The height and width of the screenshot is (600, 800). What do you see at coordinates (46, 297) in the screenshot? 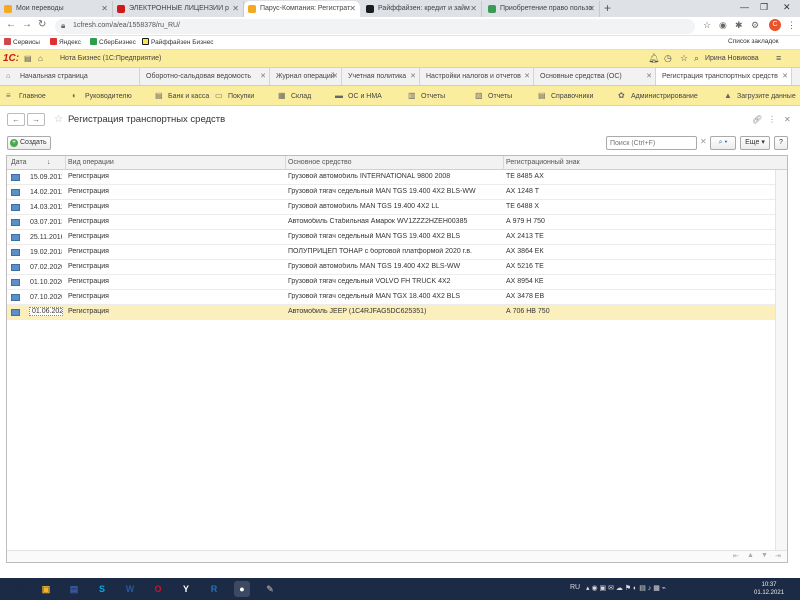
I see `cell-date: 07.10.2020` at bounding box center [46, 297].